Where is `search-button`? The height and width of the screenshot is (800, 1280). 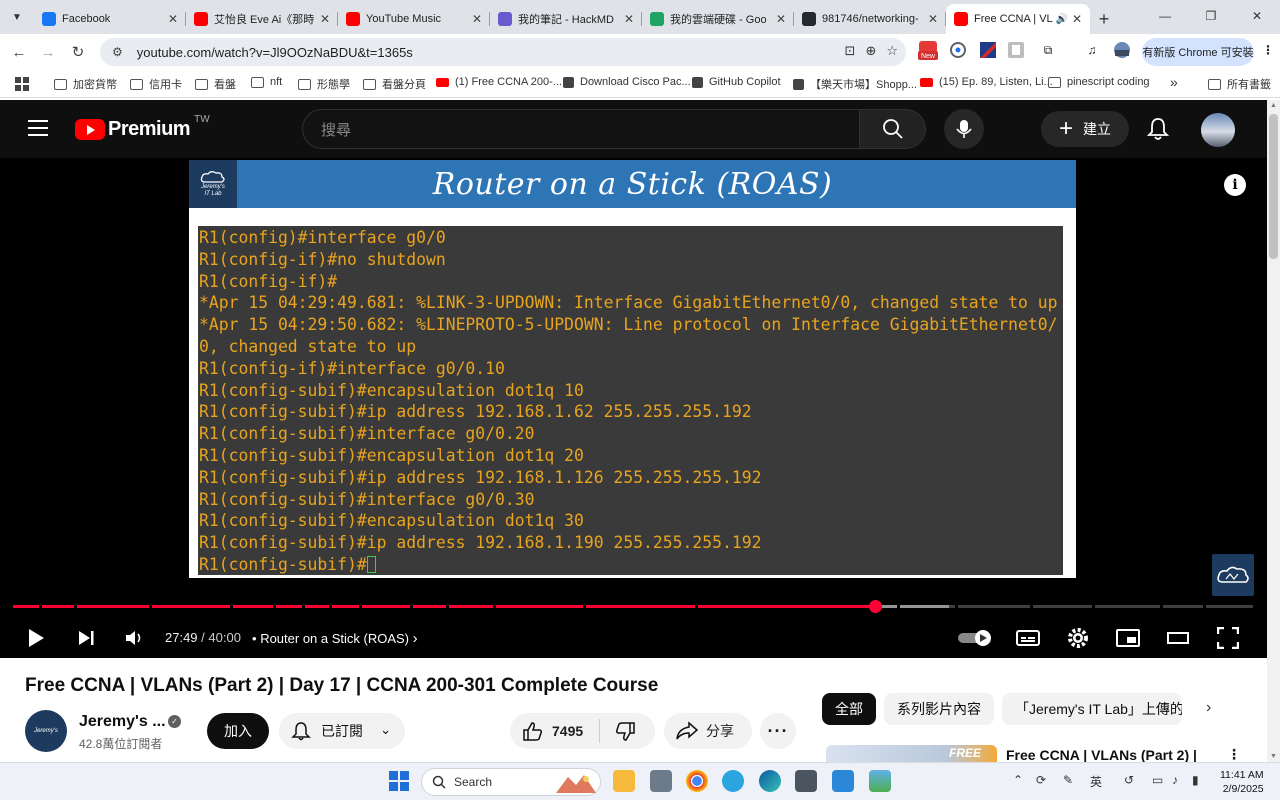 search-button is located at coordinates (893, 129).